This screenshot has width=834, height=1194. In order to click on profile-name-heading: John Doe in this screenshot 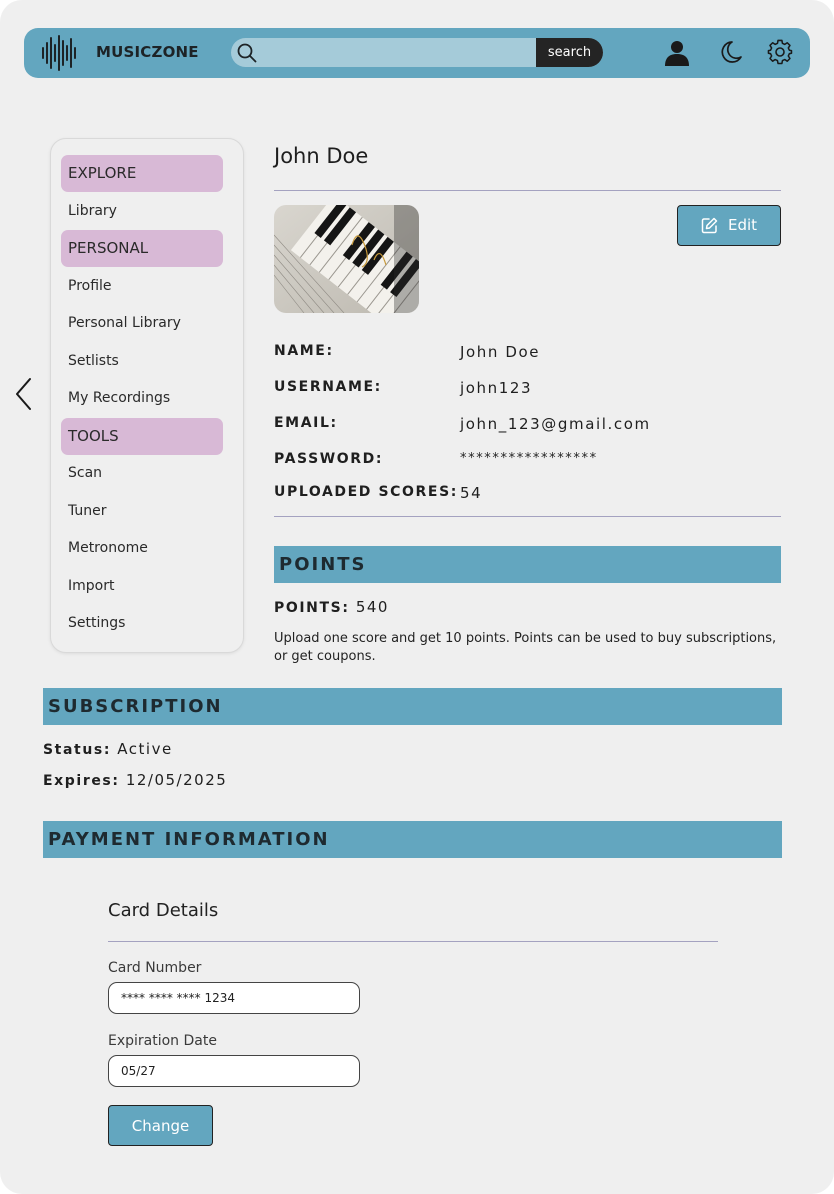, I will do `click(321, 156)`.